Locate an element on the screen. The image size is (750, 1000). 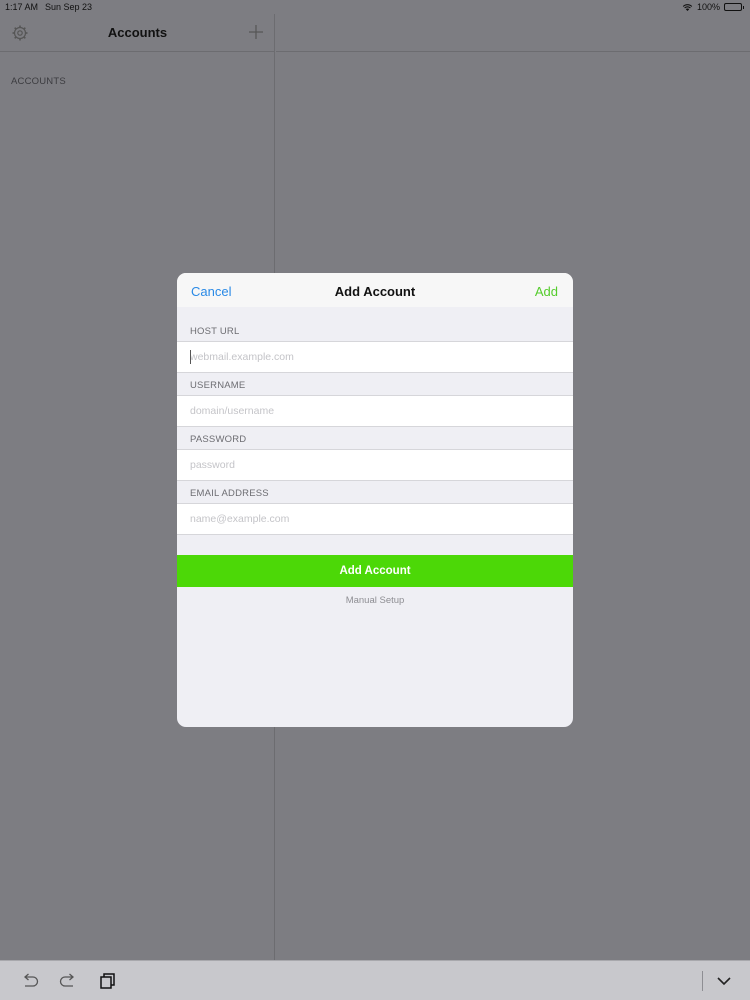
sidebar-header: Accounts is located at coordinates (137, 33).